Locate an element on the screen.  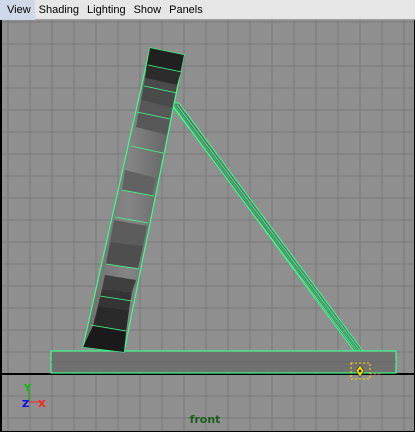
axis-y-label: Y is located at coordinates (27, 388).